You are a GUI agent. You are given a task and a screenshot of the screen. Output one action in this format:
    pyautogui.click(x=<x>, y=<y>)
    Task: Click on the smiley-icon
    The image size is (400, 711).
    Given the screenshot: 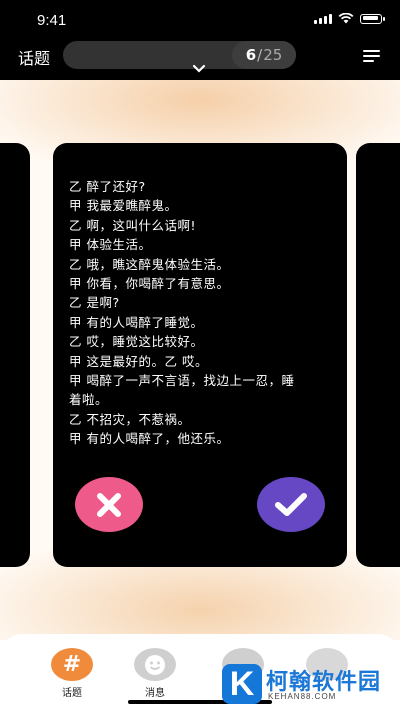 What is the action you would take?
    pyautogui.click(x=155, y=664)
    